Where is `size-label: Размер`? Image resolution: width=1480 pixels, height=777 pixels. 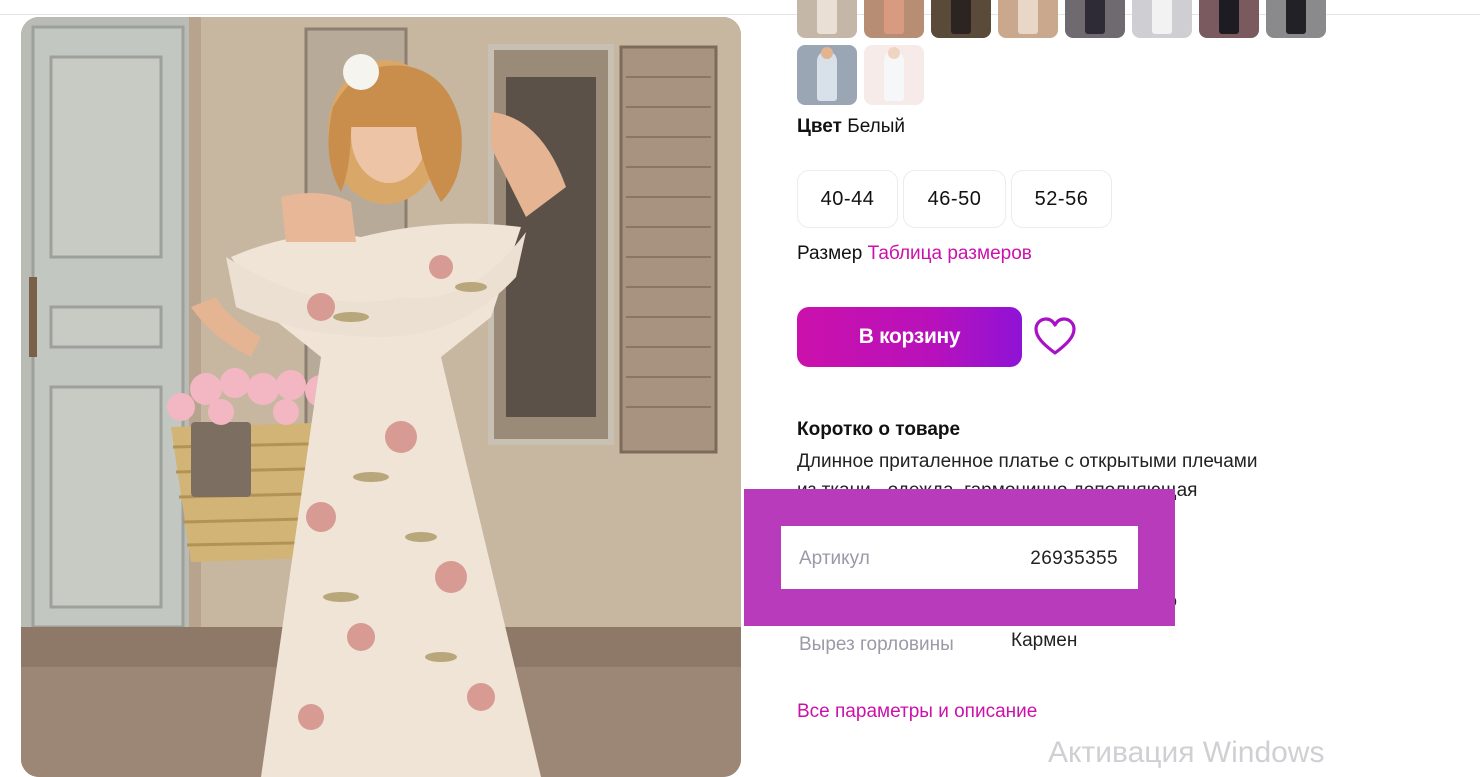
size-label: Размер is located at coordinates (830, 253).